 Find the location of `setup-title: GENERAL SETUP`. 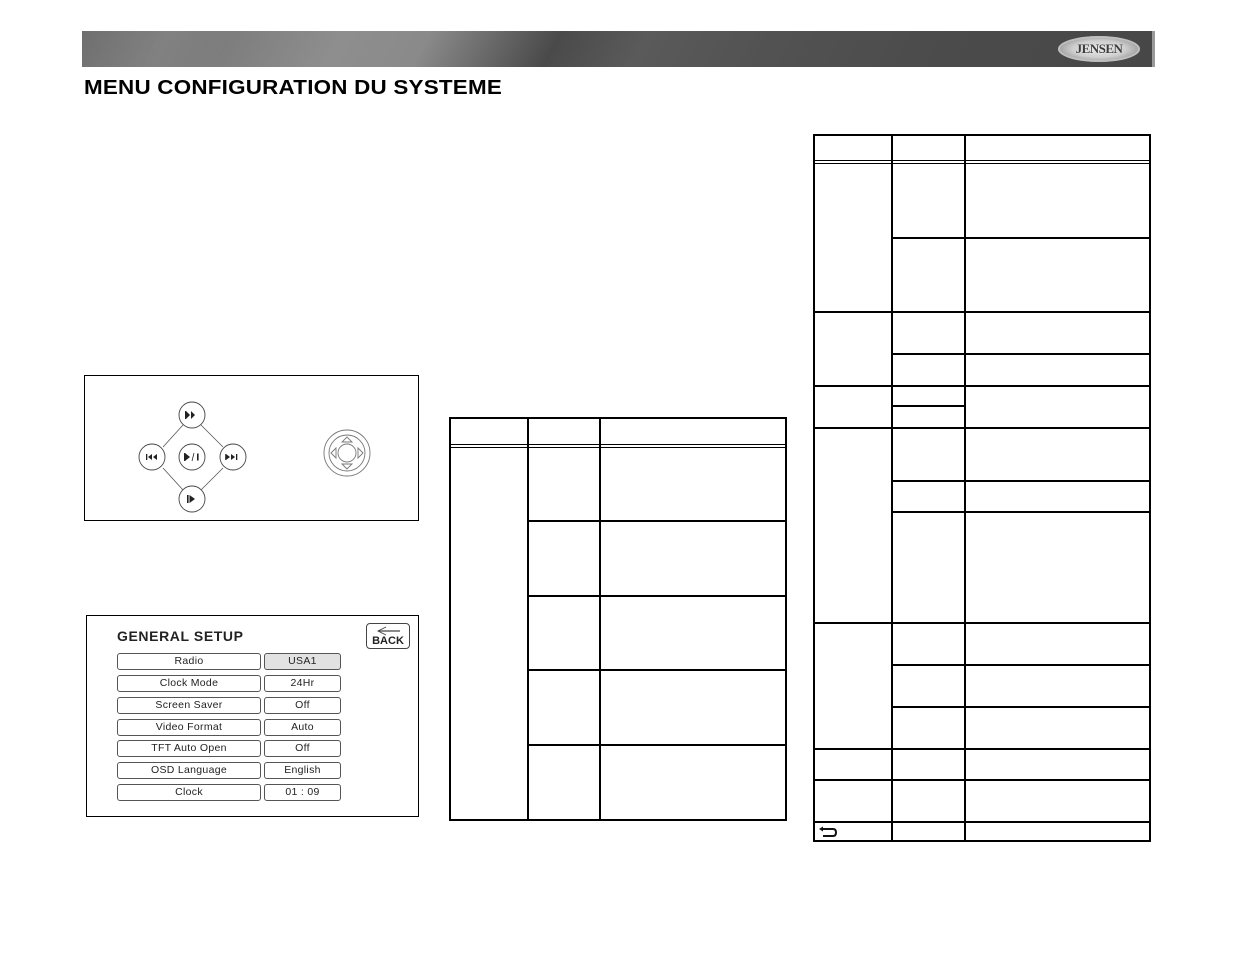

setup-title: GENERAL SETUP is located at coordinates (180, 636).